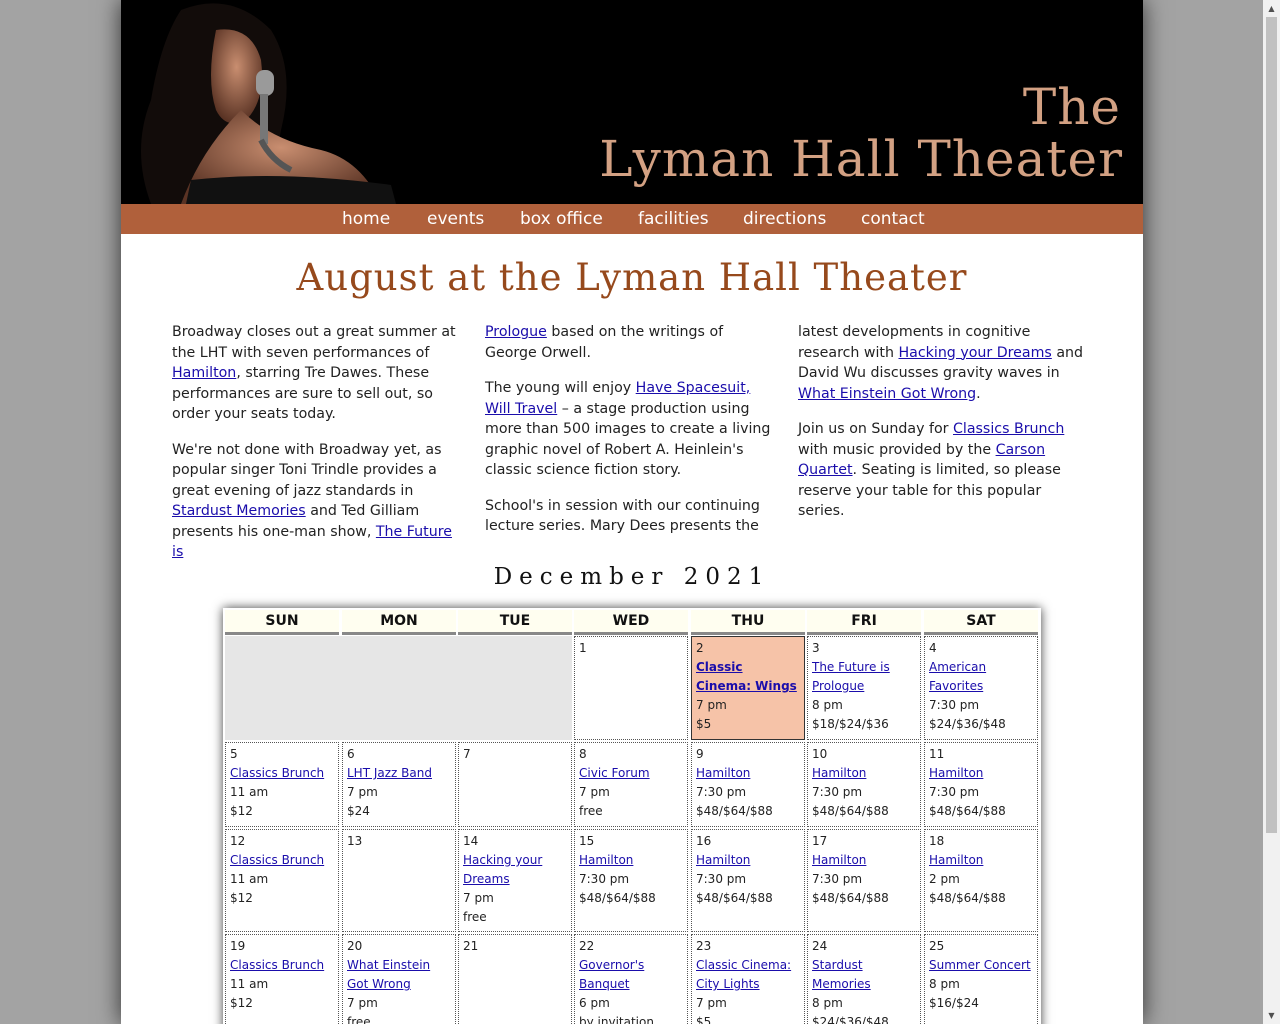 This screenshot has width=1280, height=1024. What do you see at coordinates (399, 975) in the screenshot?
I see `event-link: What Einstein Got Wrong` at bounding box center [399, 975].